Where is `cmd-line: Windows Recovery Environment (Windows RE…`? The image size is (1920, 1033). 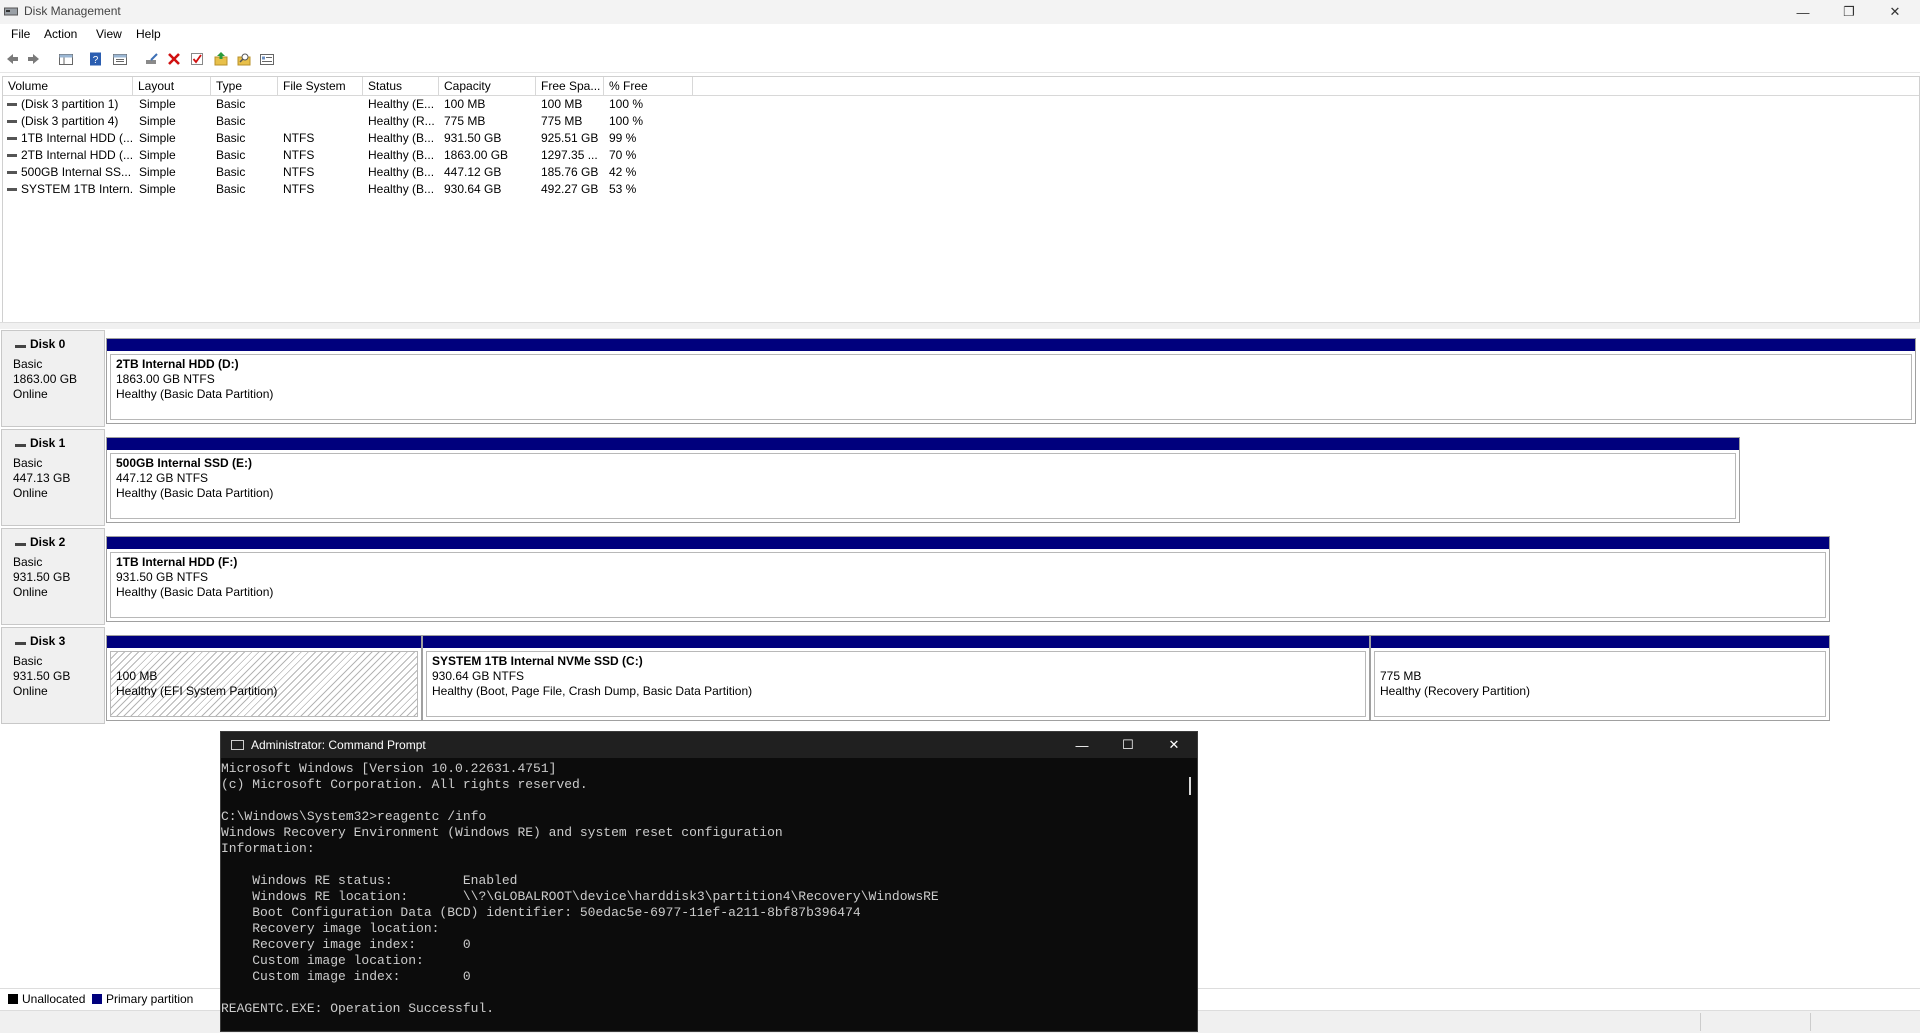
cmd-line: Windows Recovery Environment (Windows RE… is located at coordinates (502, 832).